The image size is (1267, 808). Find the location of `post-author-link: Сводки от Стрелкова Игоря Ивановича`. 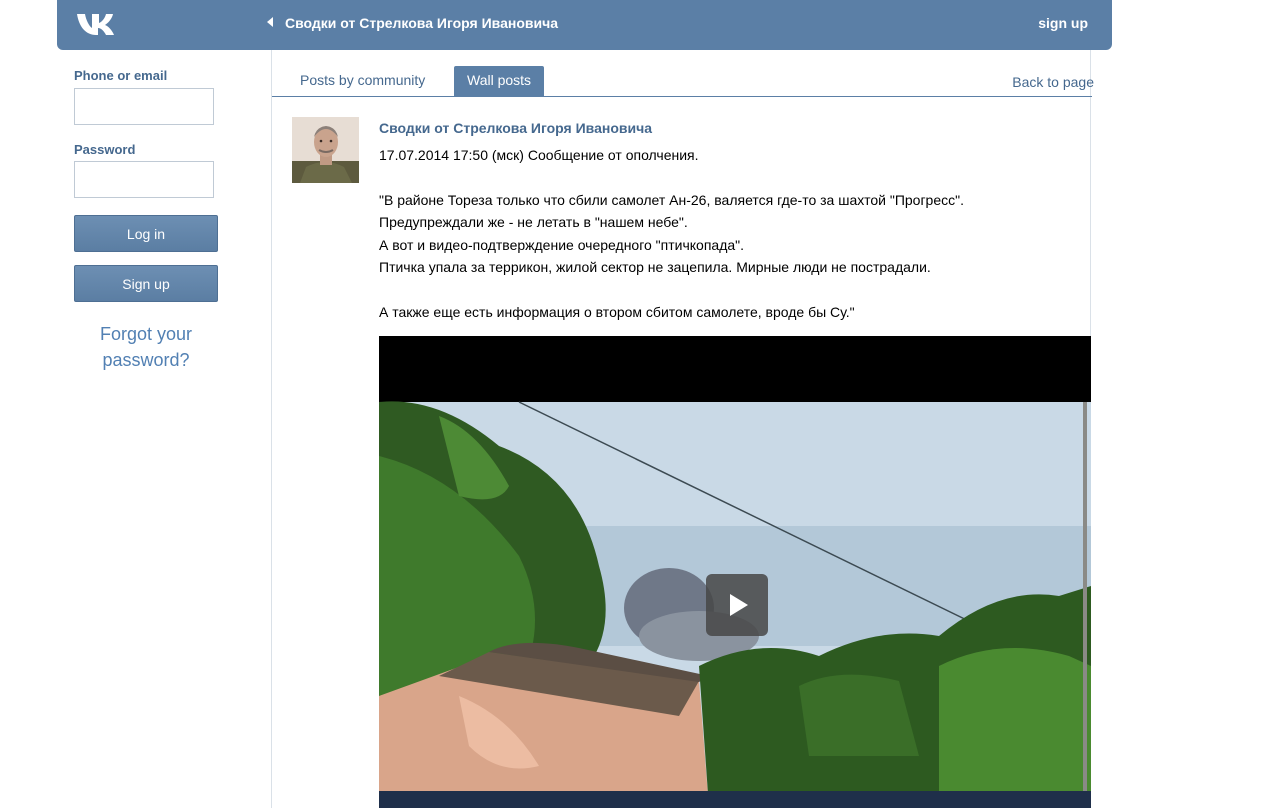

post-author-link: Сводки от Стрелкова Игоря Ивановича is located at coordinates (515, 128).